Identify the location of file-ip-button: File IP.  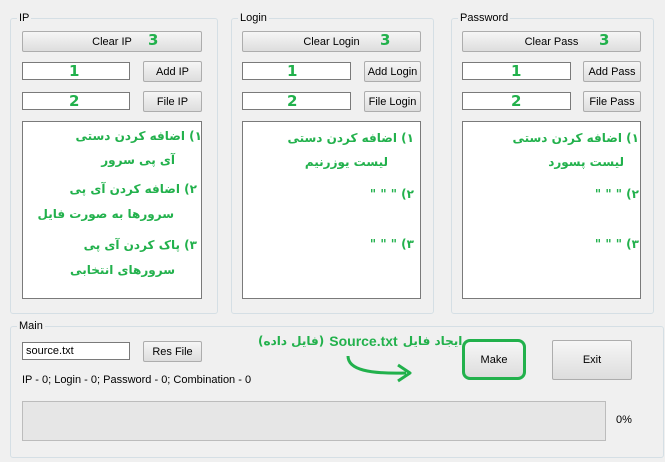
(172, 101).